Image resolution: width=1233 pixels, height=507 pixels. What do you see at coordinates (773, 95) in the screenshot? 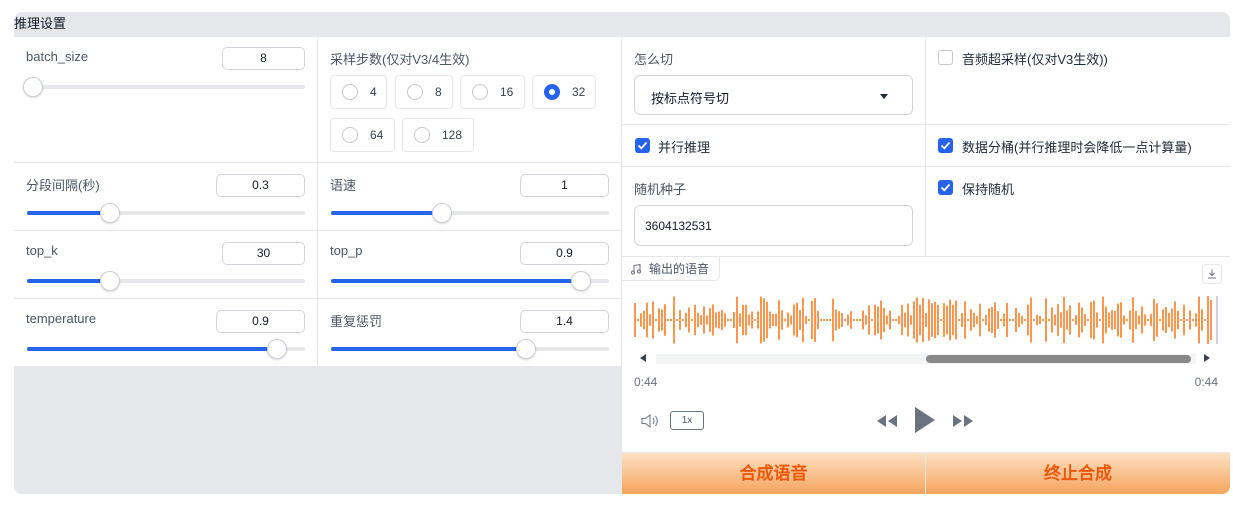
I see `cut-method-dropdown: 按标点符号切` at bounding box center [773, 95].